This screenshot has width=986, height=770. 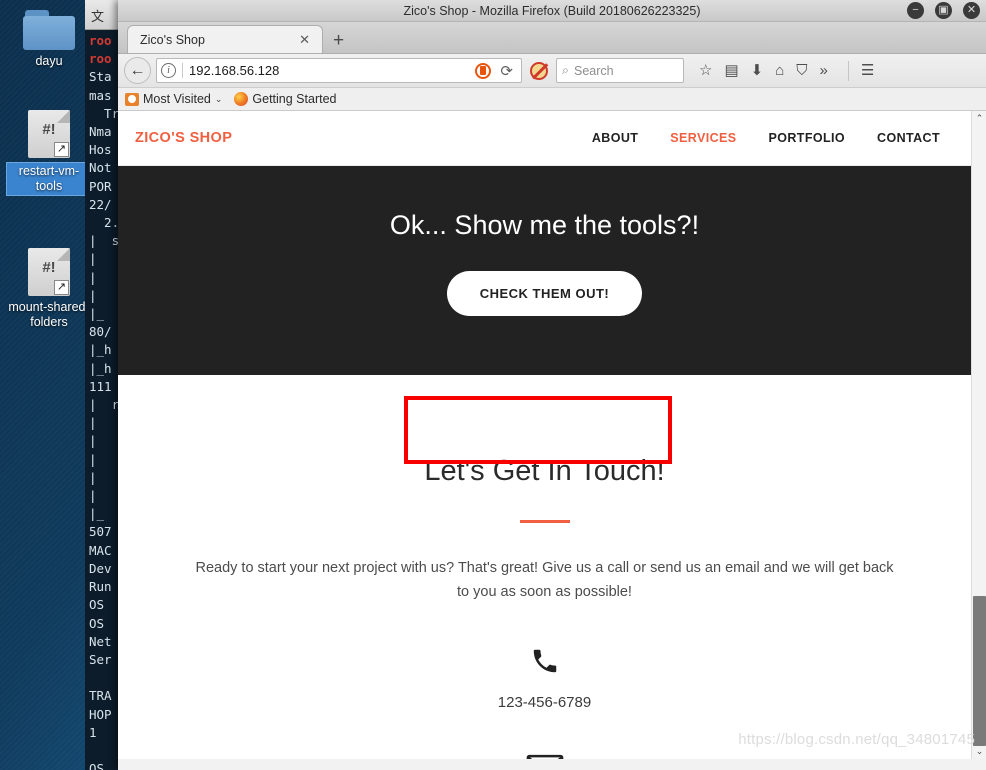 What do you see at coordinates (234, 70) in the screenshot?
I see `url-text: 192.168.56.128` at bounding box center [234, 70].